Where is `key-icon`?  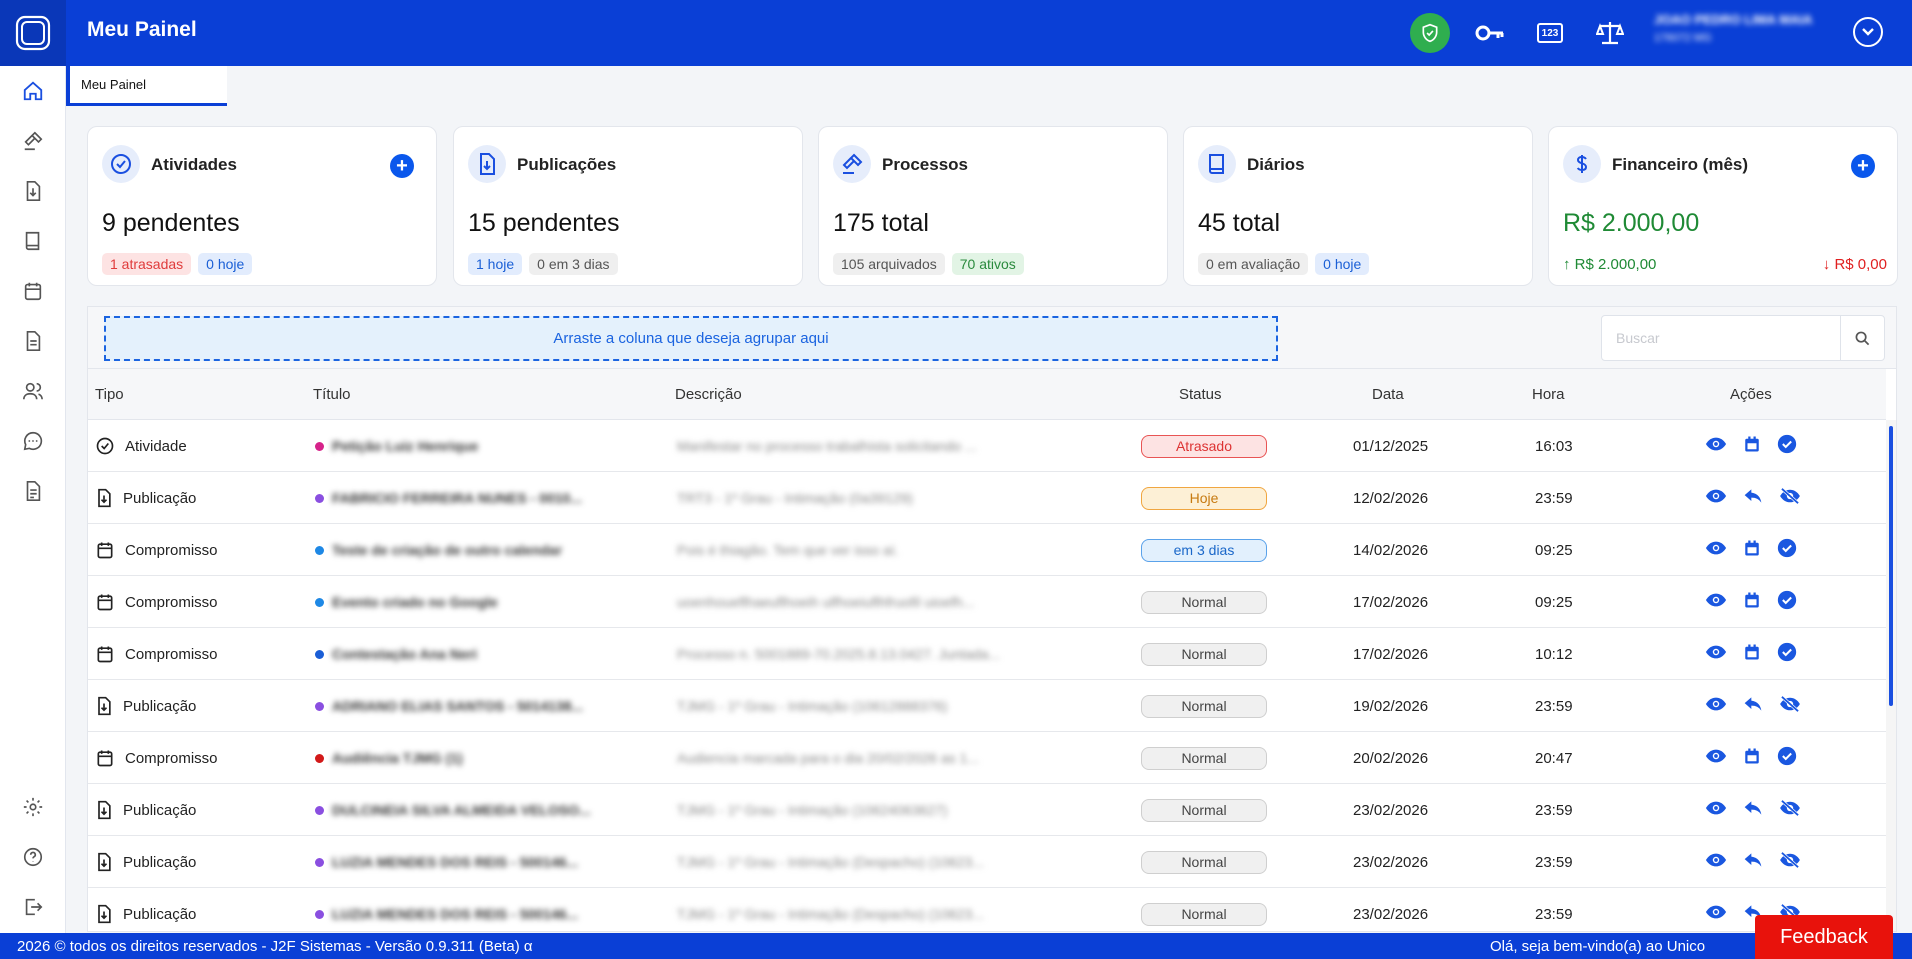 key-icon is located at coordinates (1489, 33).